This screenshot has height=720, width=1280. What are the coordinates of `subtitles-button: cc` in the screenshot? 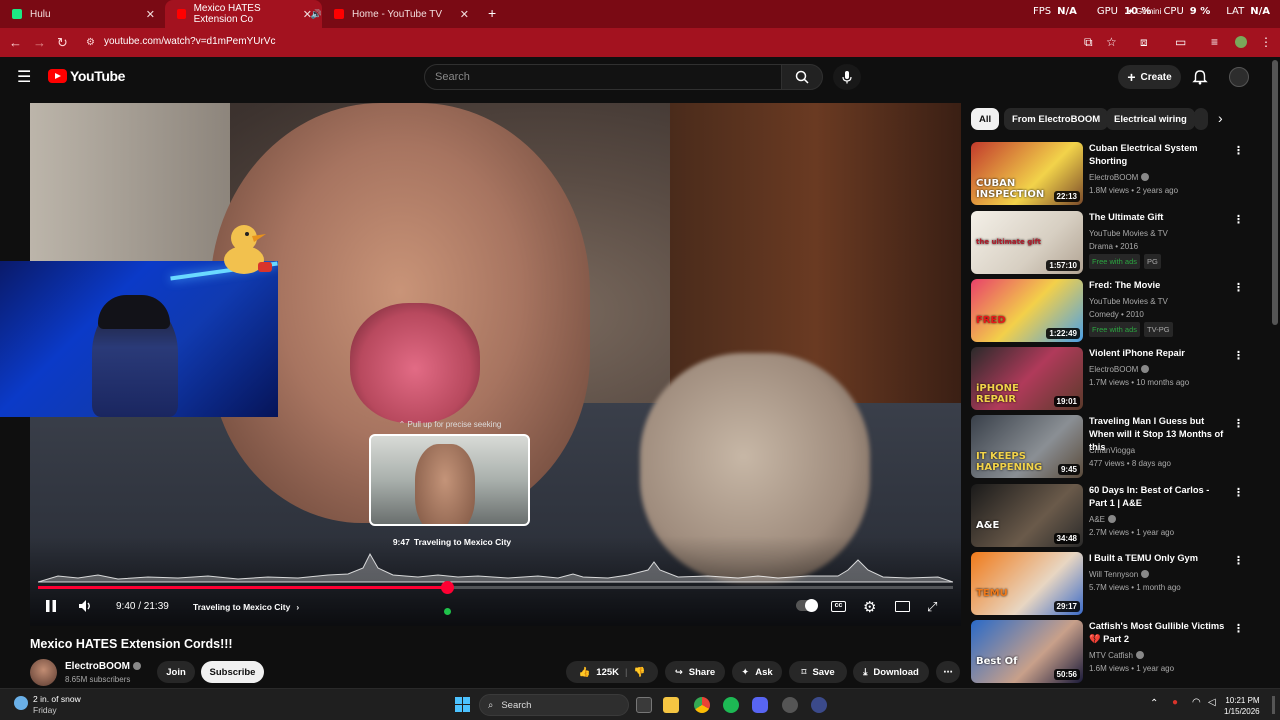 It's located at (838, 606).